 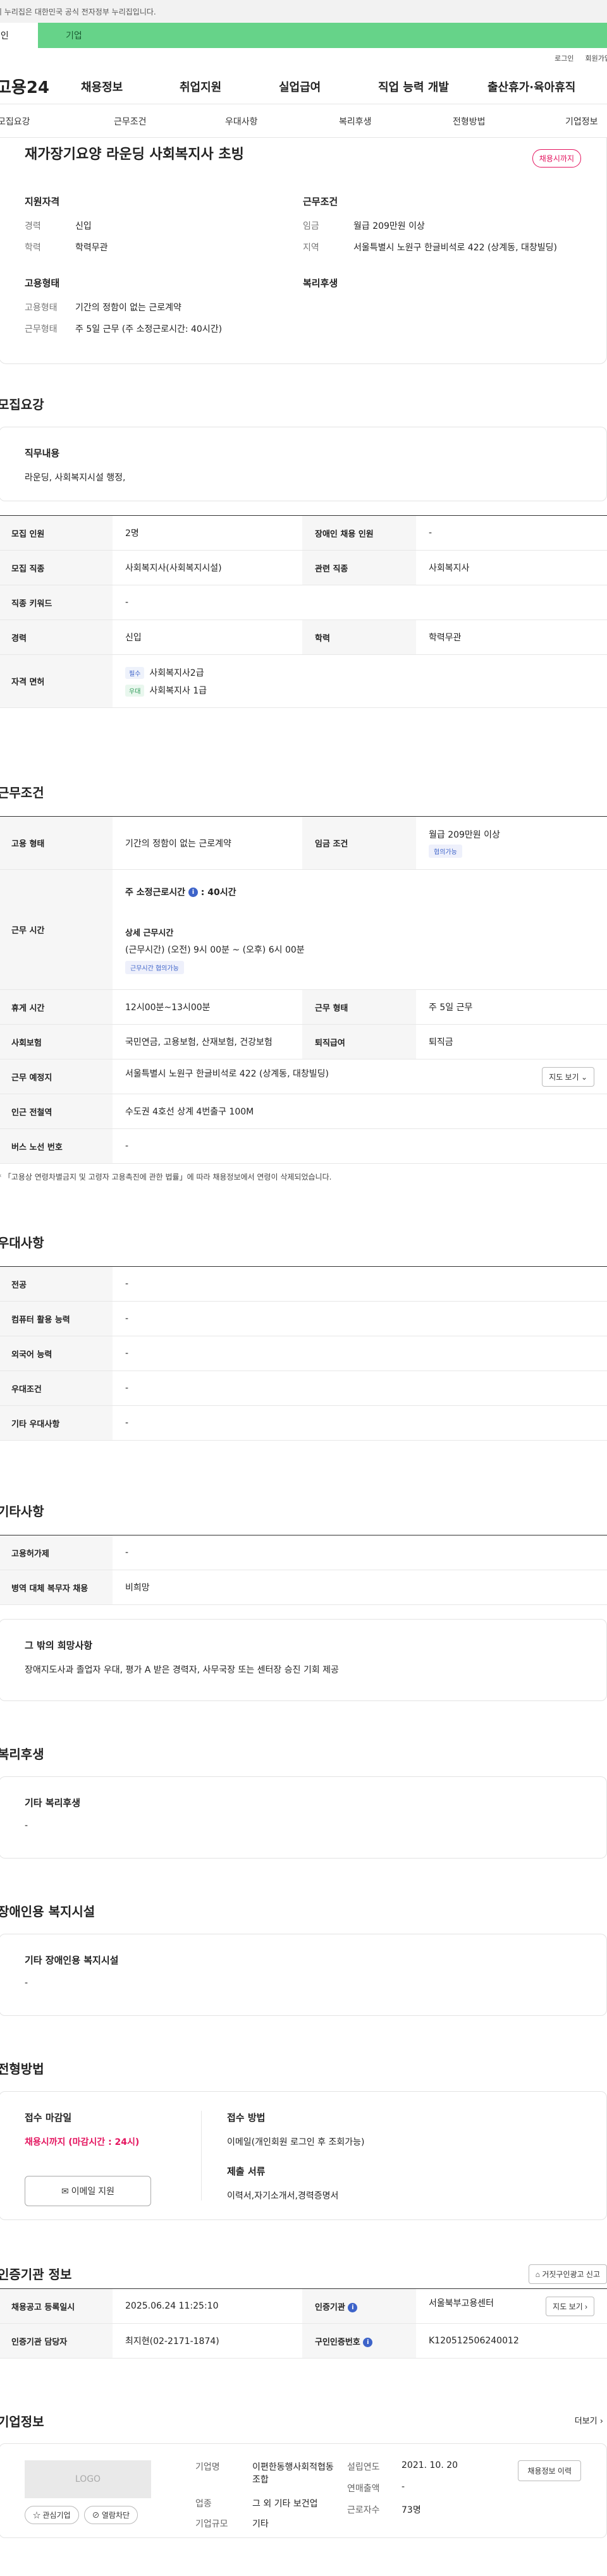 What do you see at coordinates (470, 121) in the screenshot?
I see `section-nav-screening: 전형방법` at bounding box center [470, 121].